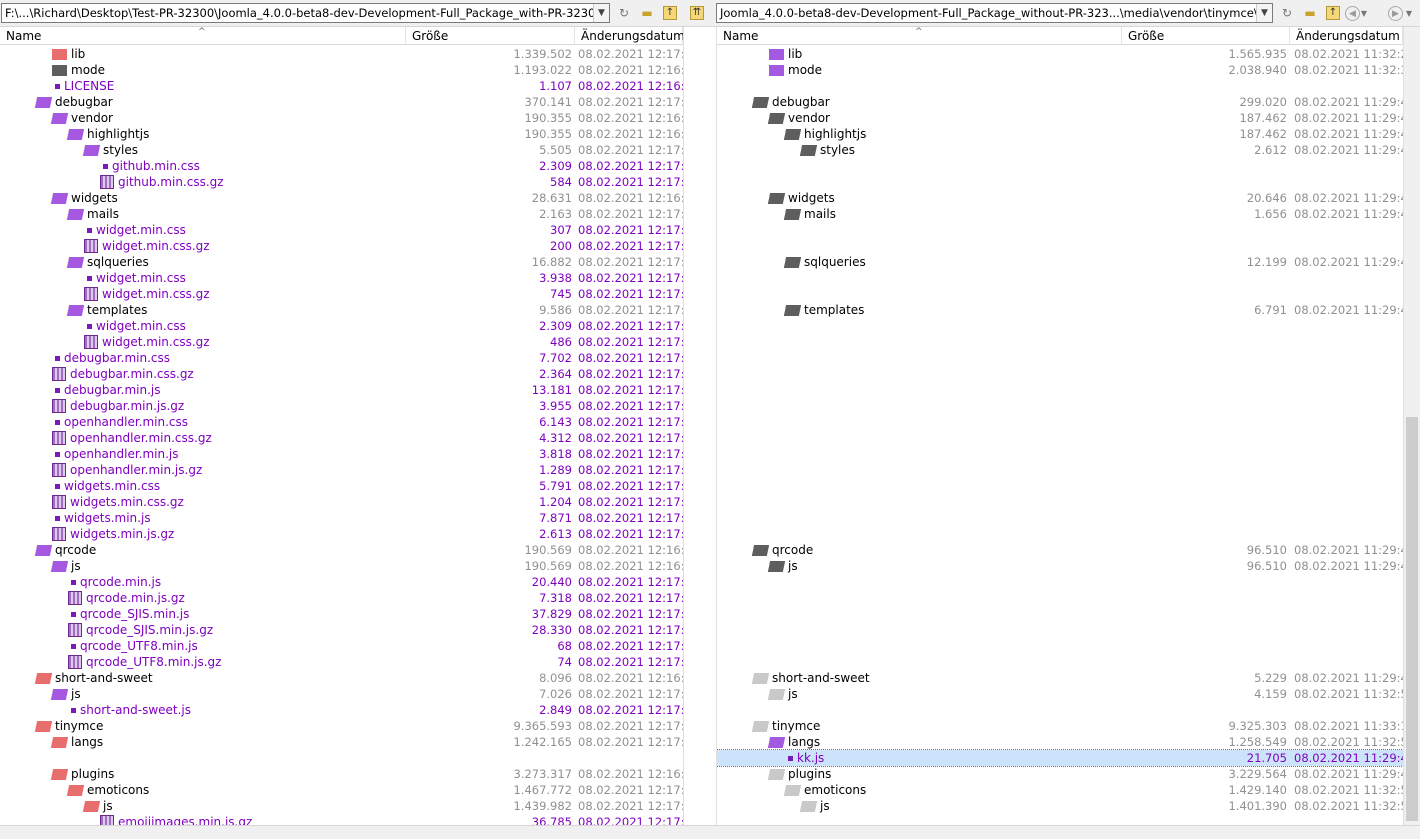 The width and height of the screenshot is (1420, 839). Describe the element at coordinates (341, 646) in the screenshot. I see `left-tree-row: qrcode_UTF8.min.js 68 08.02.2021 12:17:00` at that location.